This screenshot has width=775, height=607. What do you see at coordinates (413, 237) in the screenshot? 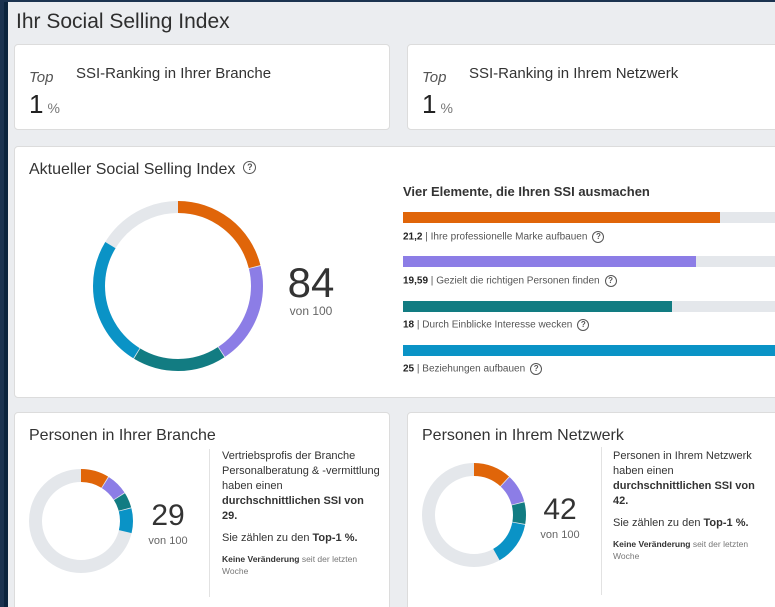
I see `element-value: 21,2` at bounding box center [413, 237].